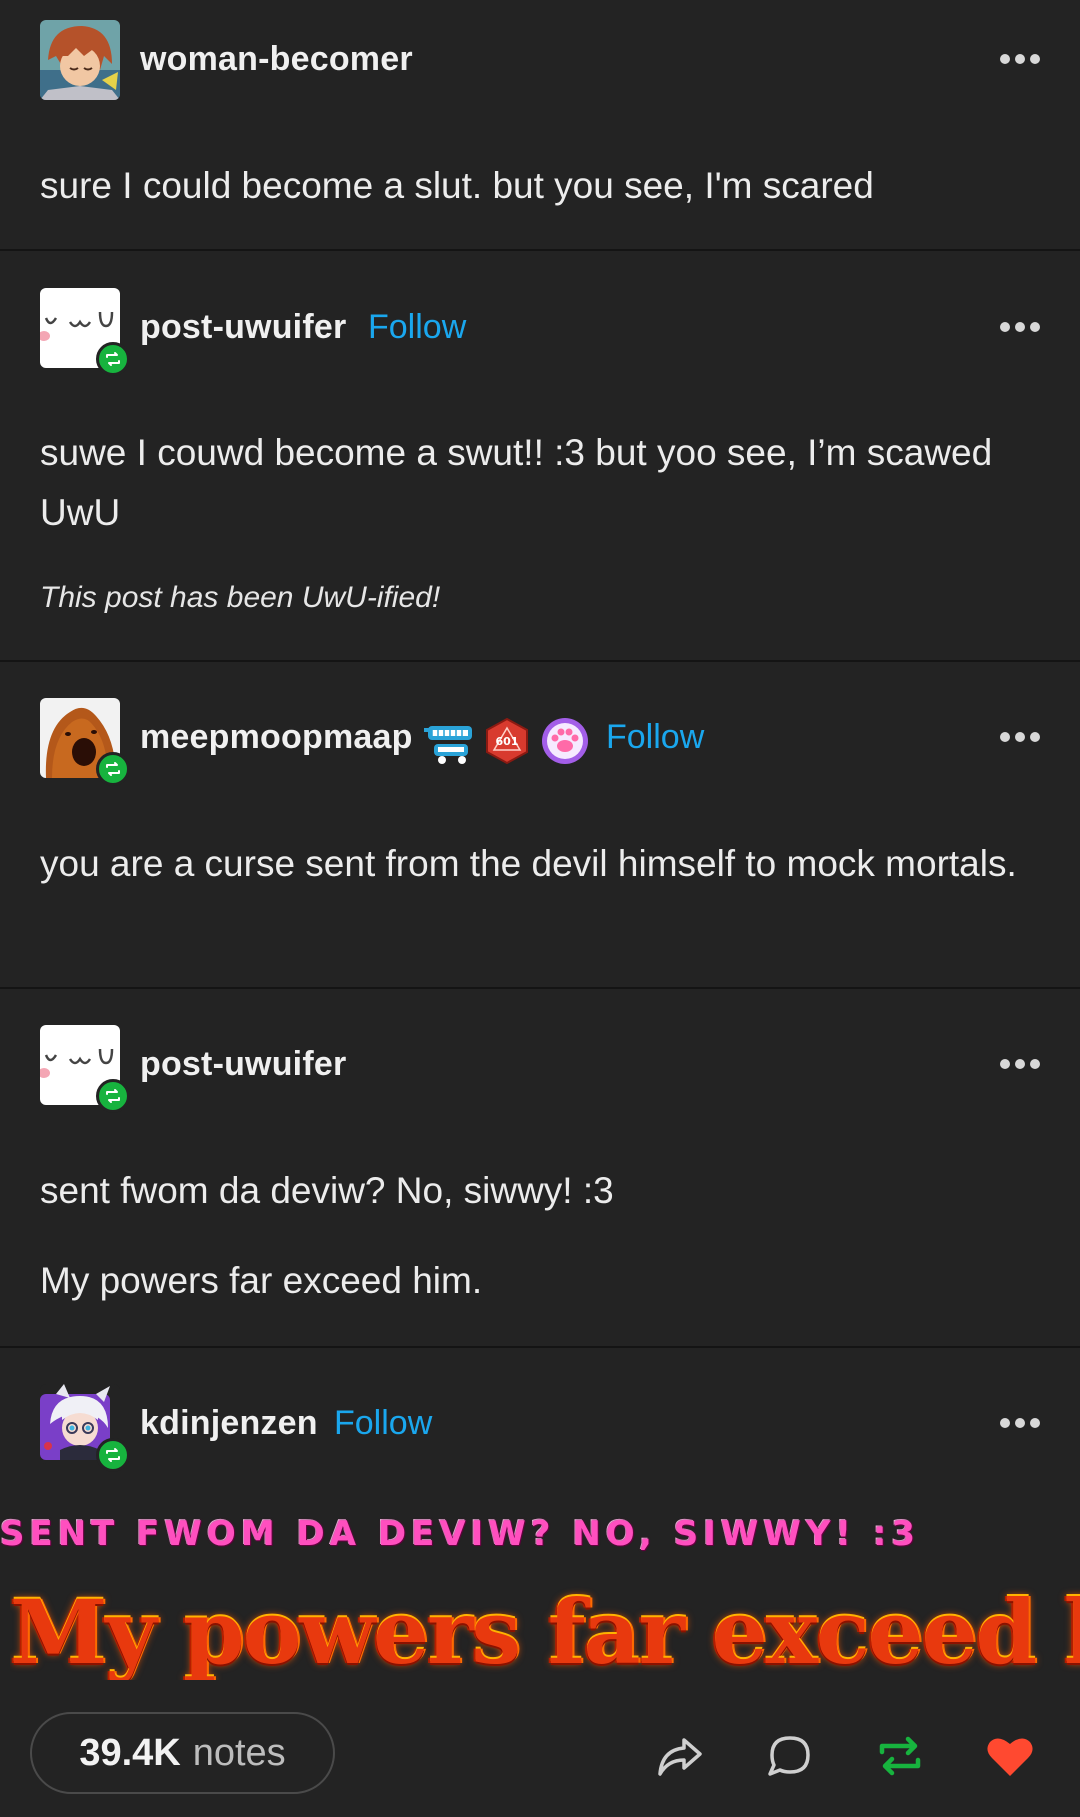  What do you see at coordinates (261, 1280) in the screenshot?
I see `post-text-line-2: My powers far exceed him.` at bounding box center [261, 1280].